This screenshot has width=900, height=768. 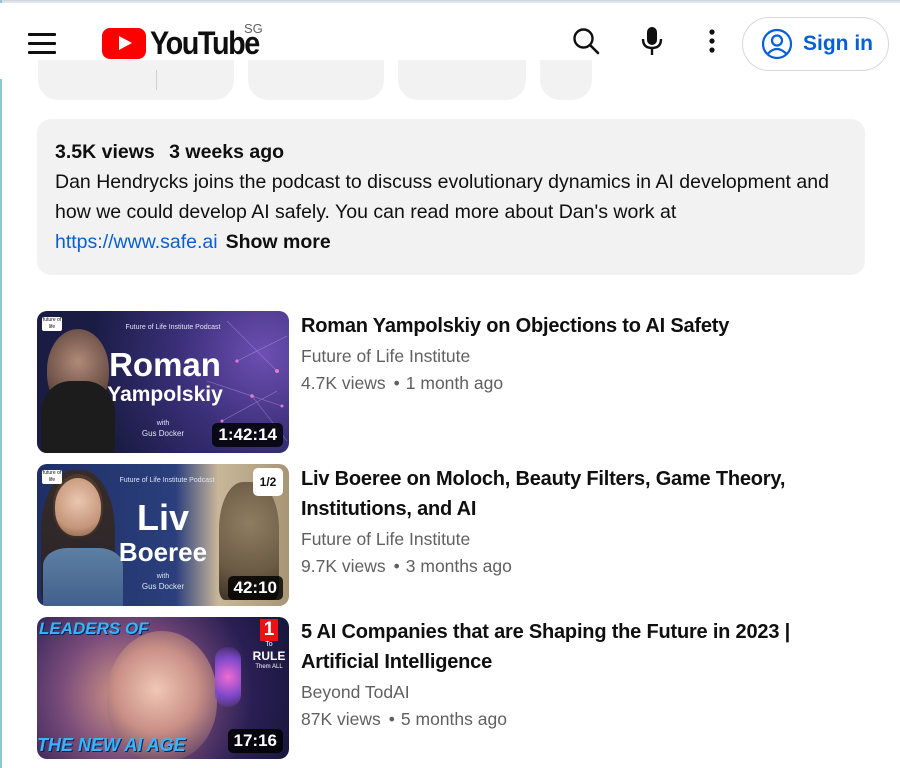 What do you see at coordinates (247, 435) in the screenshot?
I see `video-duration: 1:42:14` at bounding box center [247, 435].